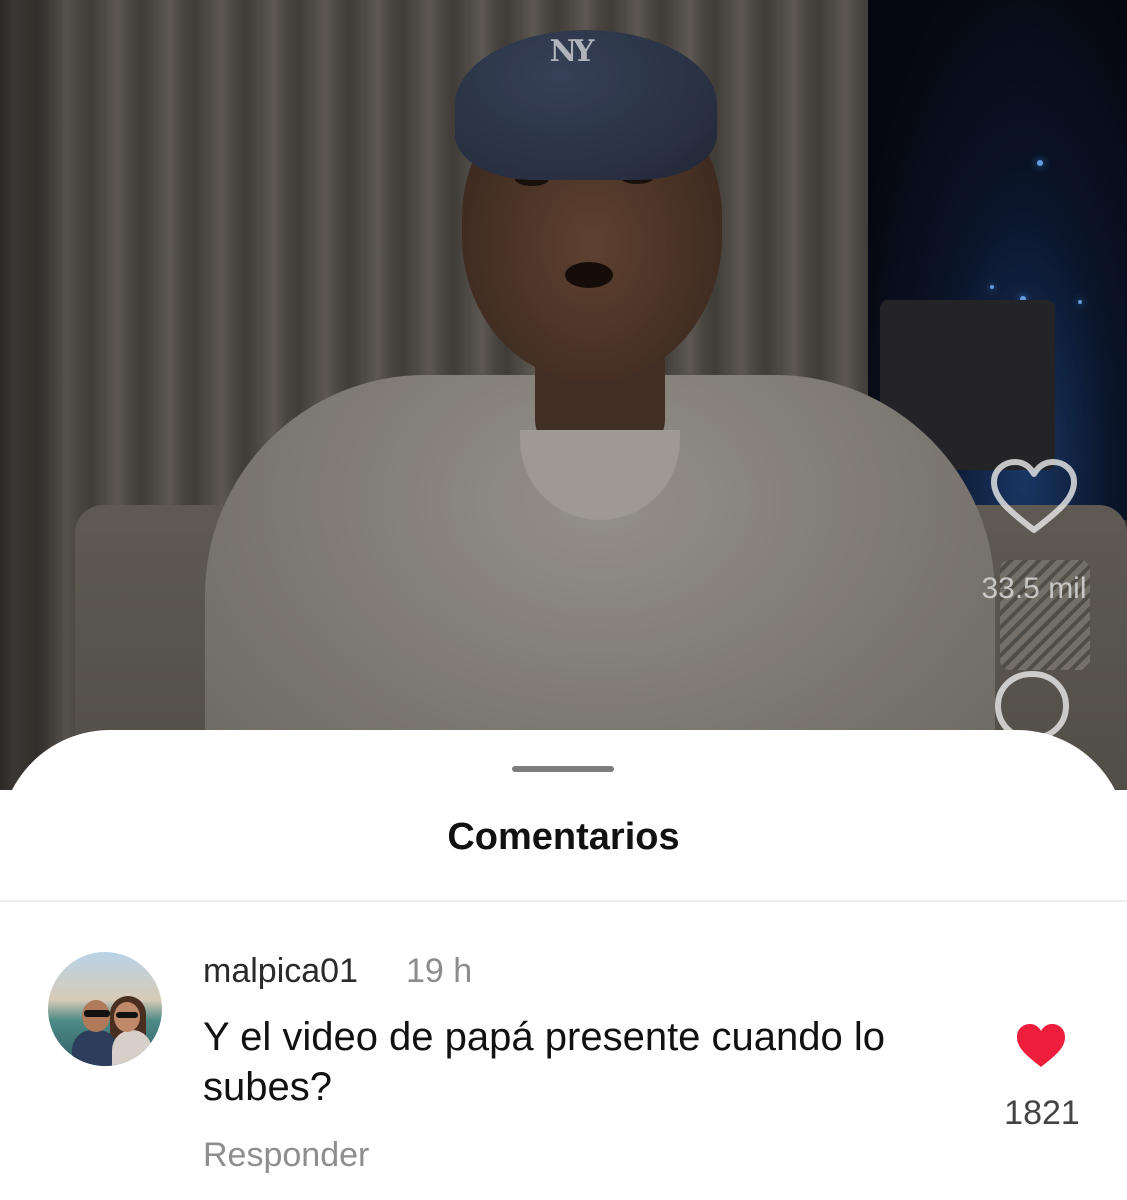  I want to click on comment-like-count: 1821, so click(1042, 1113).